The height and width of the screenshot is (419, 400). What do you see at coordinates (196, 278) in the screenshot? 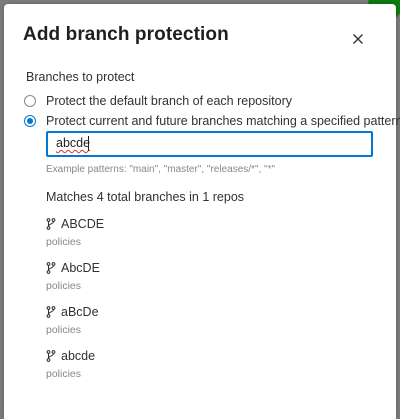
I see `list-item: AbcDE policies` at bounding box center [196, 278].